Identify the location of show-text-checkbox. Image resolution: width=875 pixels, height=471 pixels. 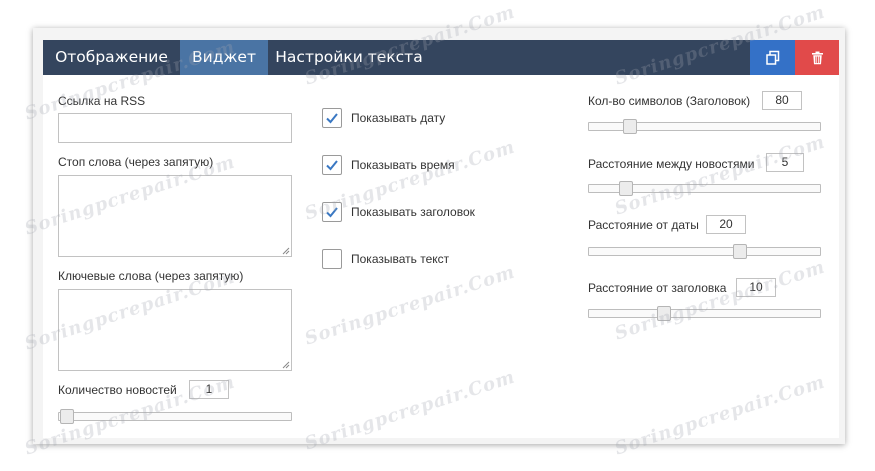
(332, 259).